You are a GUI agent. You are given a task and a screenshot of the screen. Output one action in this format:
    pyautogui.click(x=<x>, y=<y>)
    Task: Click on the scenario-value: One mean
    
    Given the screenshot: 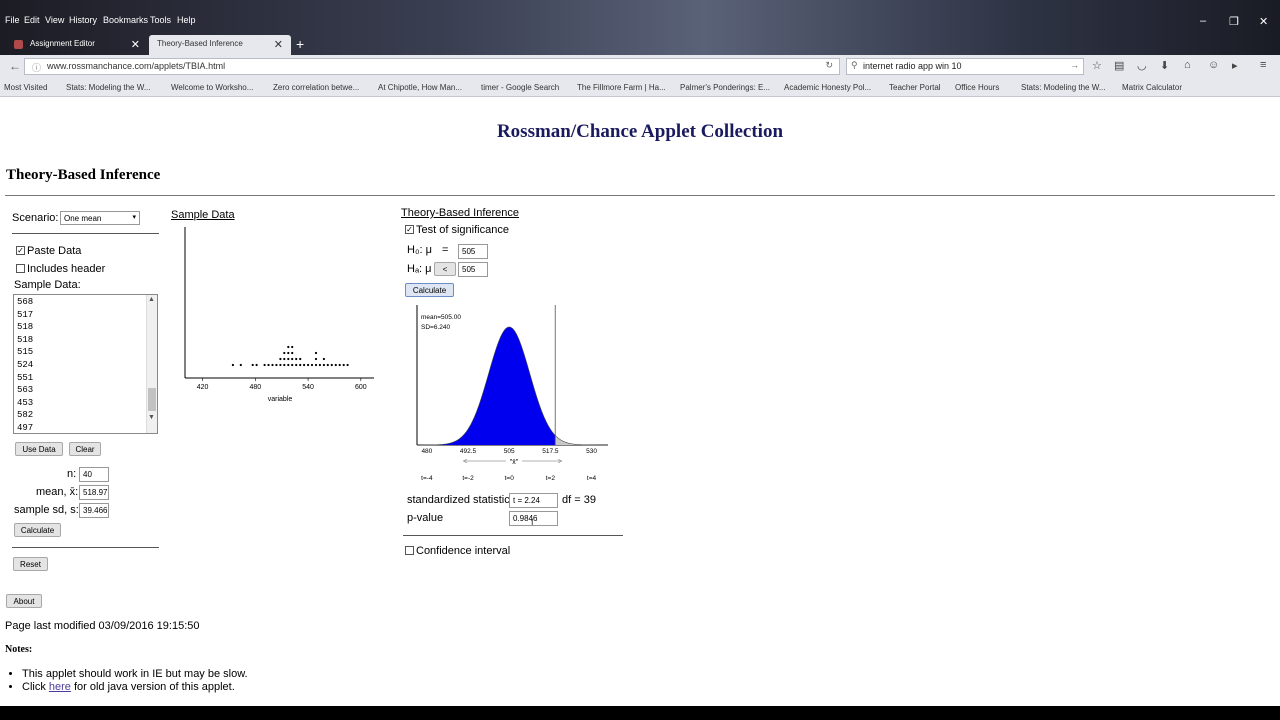 What is the action you would take?
    pyautogui.click(x=83, y=218)
    